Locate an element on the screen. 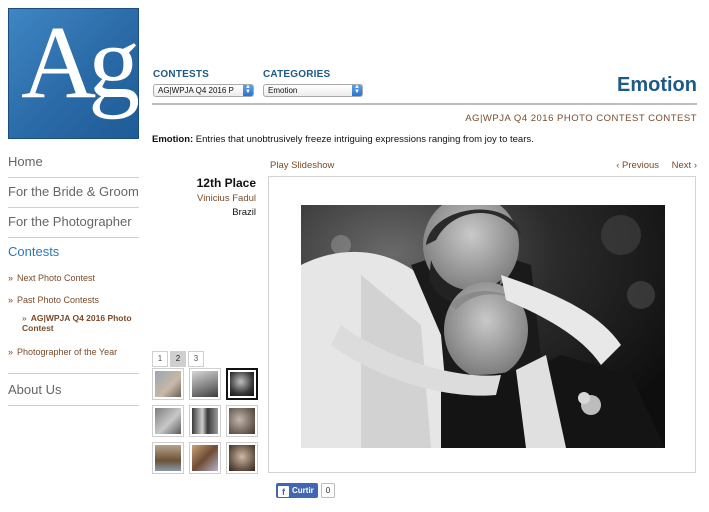 Image resolution: width=709 pixels, height=512 pixels. facebook-icon: f is located at coordinates (283, 491).